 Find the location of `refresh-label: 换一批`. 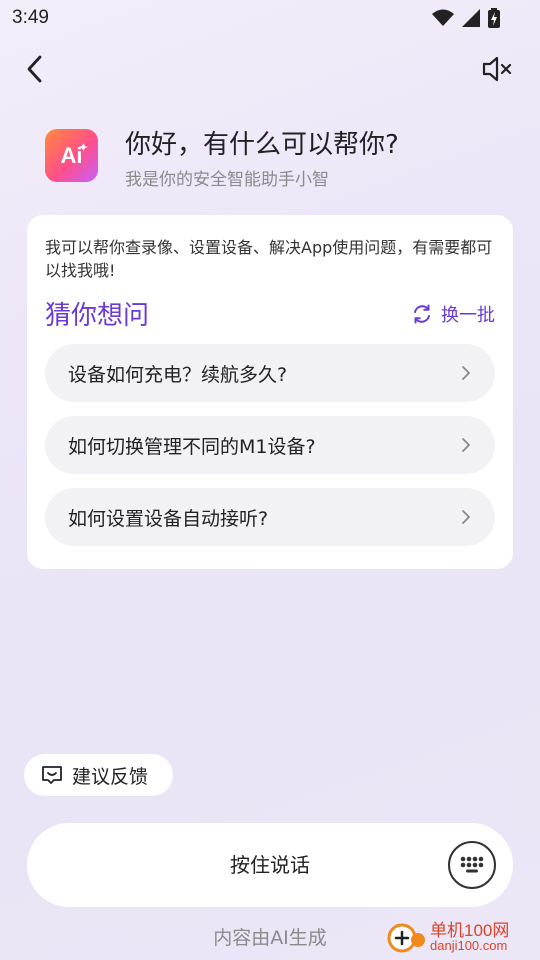

refresh-label: 换一批 is located at coordinates (468, 315).